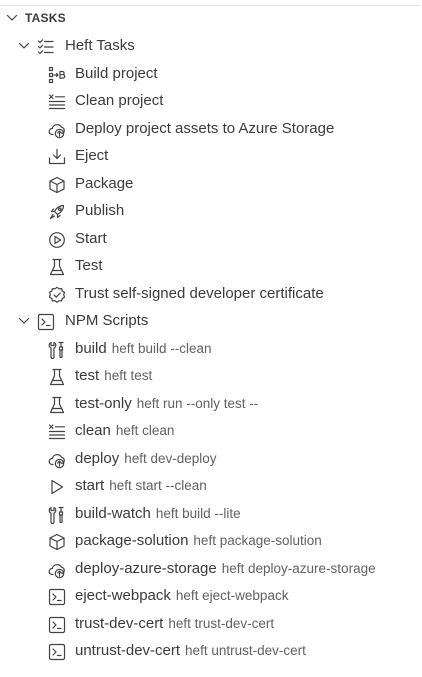 Image resolution: width=422 pixels, height=677 pixels. What do you see at coordinates (90, 485) in the screenshot?
I see `script-name: start` at bounding box center [90, 485].